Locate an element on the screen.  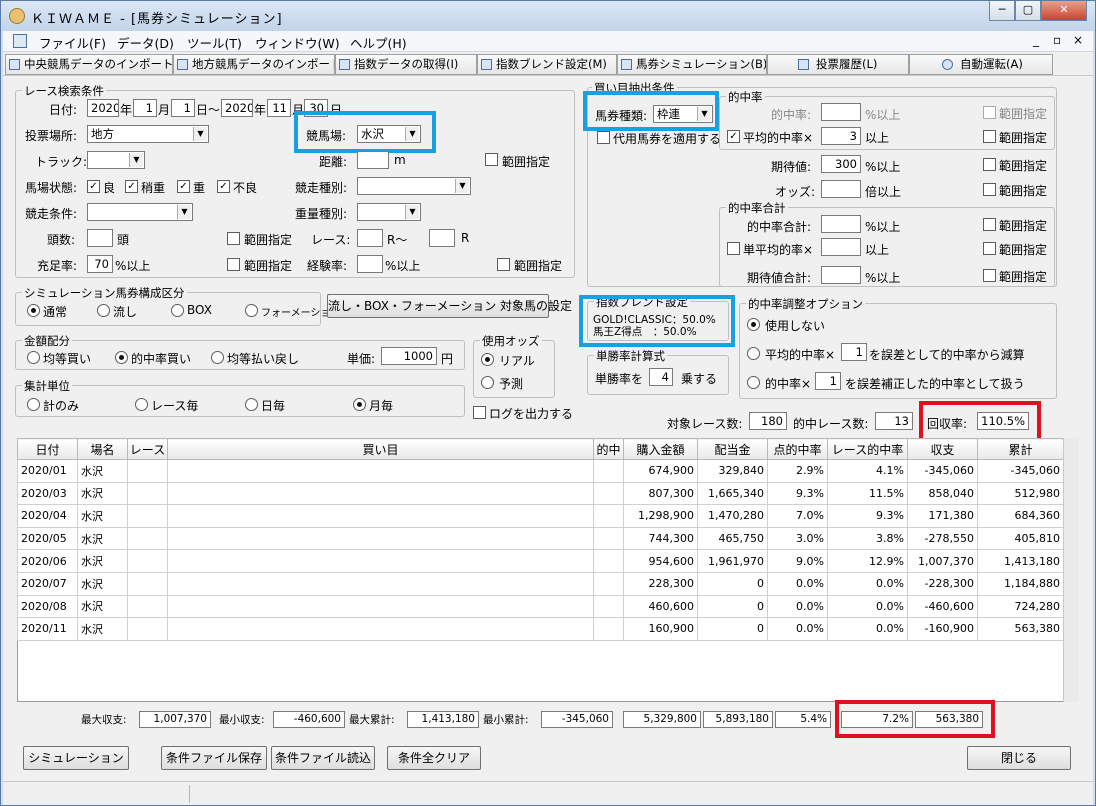
maximize-button: ▢ is located at coordinates (1028, 11).